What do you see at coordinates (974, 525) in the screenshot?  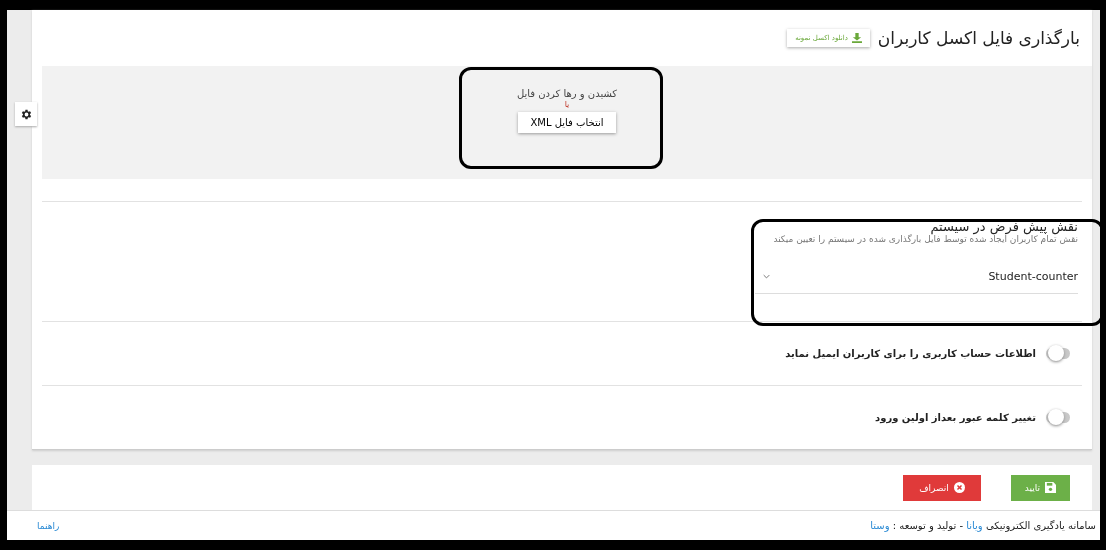 I see `footer-link: ویانا` at bounding box center [974, 525].